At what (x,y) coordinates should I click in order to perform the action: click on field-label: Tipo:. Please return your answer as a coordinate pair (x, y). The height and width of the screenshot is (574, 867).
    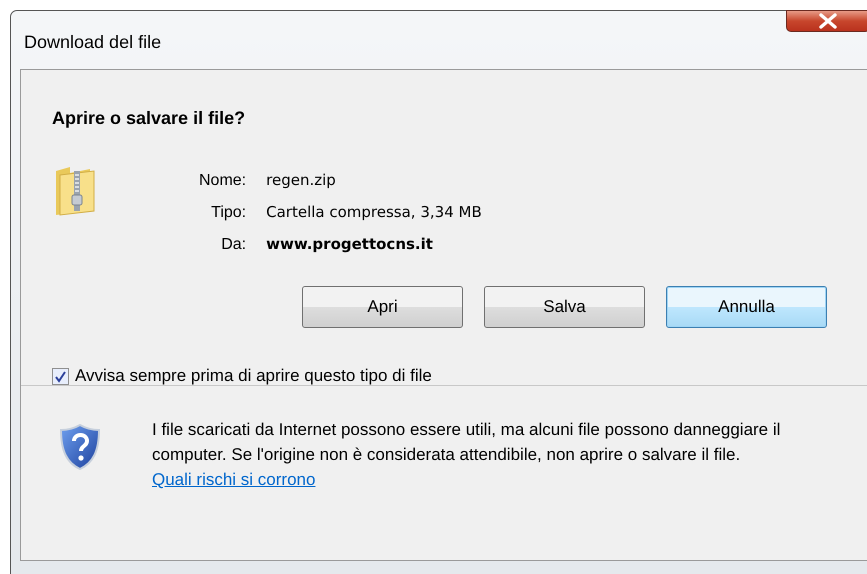
    Looking at the image, I should click on (228, 213).